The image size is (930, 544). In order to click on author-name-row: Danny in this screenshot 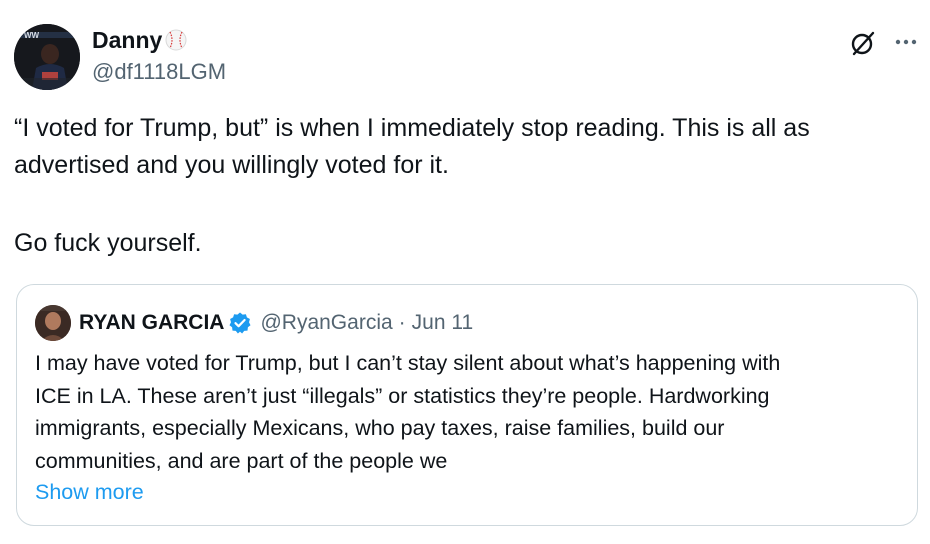, I will do `click(139, 40)`.